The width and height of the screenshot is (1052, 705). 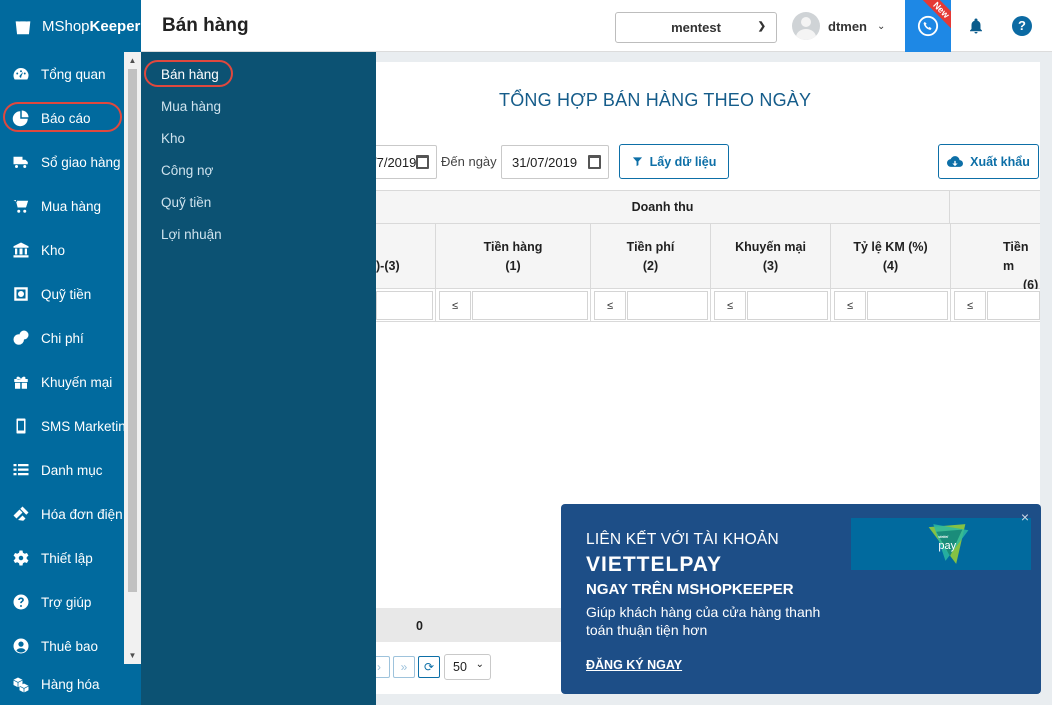 What do you see at coordinates (258, 234) in the screenshot?
I see `submenu-item-loi-nhuan: Lợi nhuận` at bounding box center [258, 234].